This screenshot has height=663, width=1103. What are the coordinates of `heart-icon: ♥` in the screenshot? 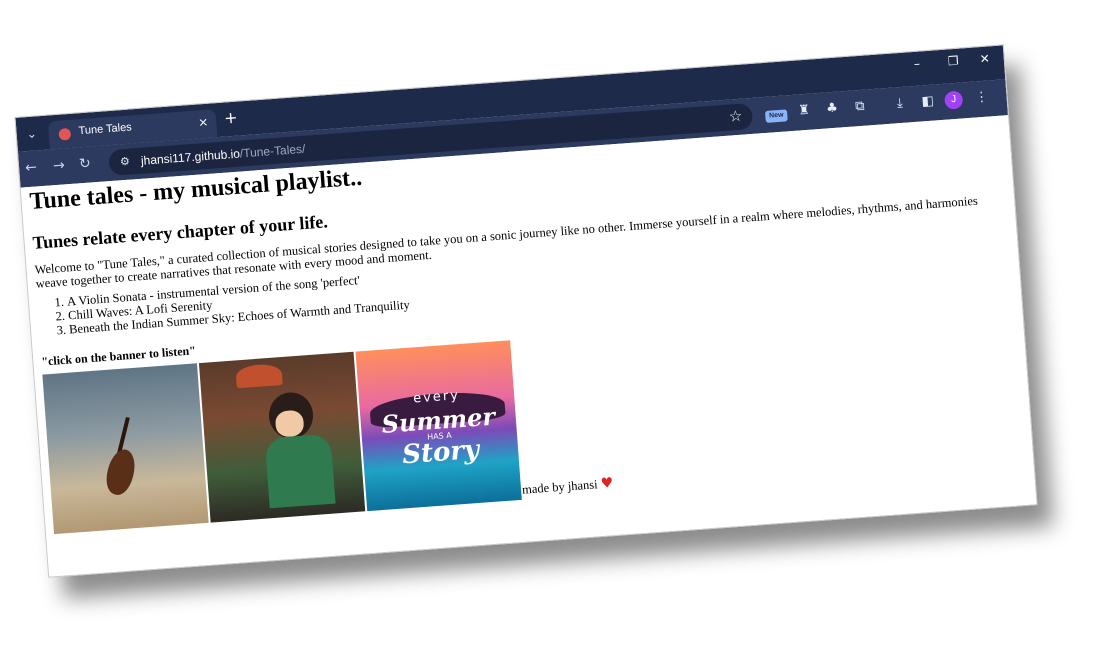 It's located at (607, 483).